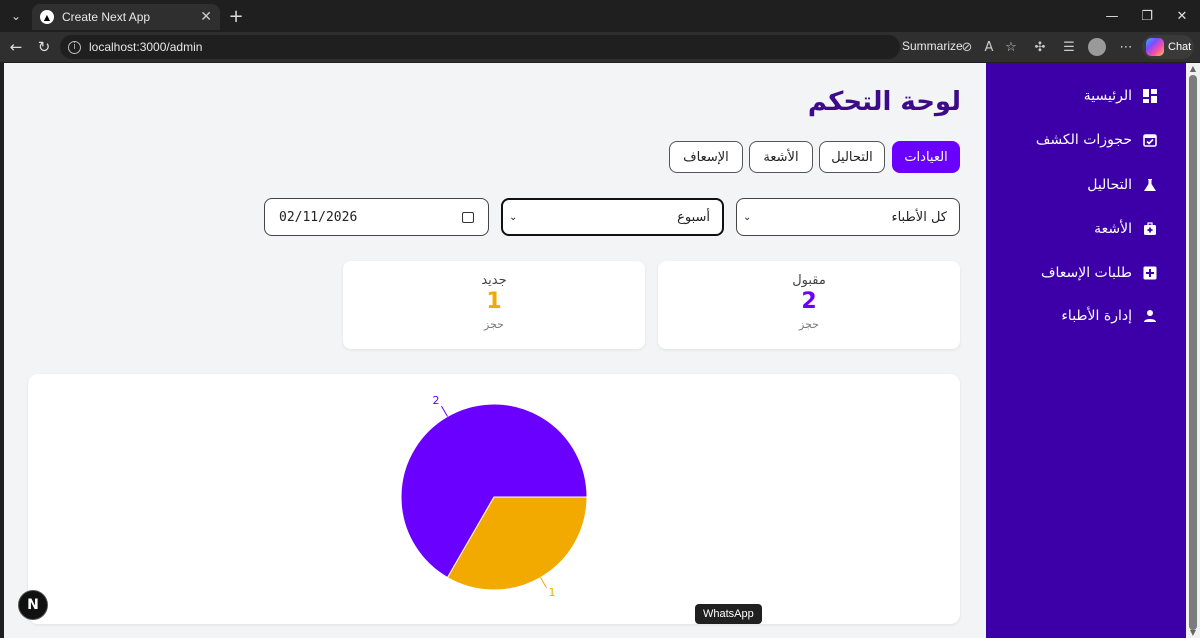  What do you see at coordinates (848, 217) in the screenshot?
I see `doctor-select: ⌄ كل الأطباء` at bounding box center [848, 217].